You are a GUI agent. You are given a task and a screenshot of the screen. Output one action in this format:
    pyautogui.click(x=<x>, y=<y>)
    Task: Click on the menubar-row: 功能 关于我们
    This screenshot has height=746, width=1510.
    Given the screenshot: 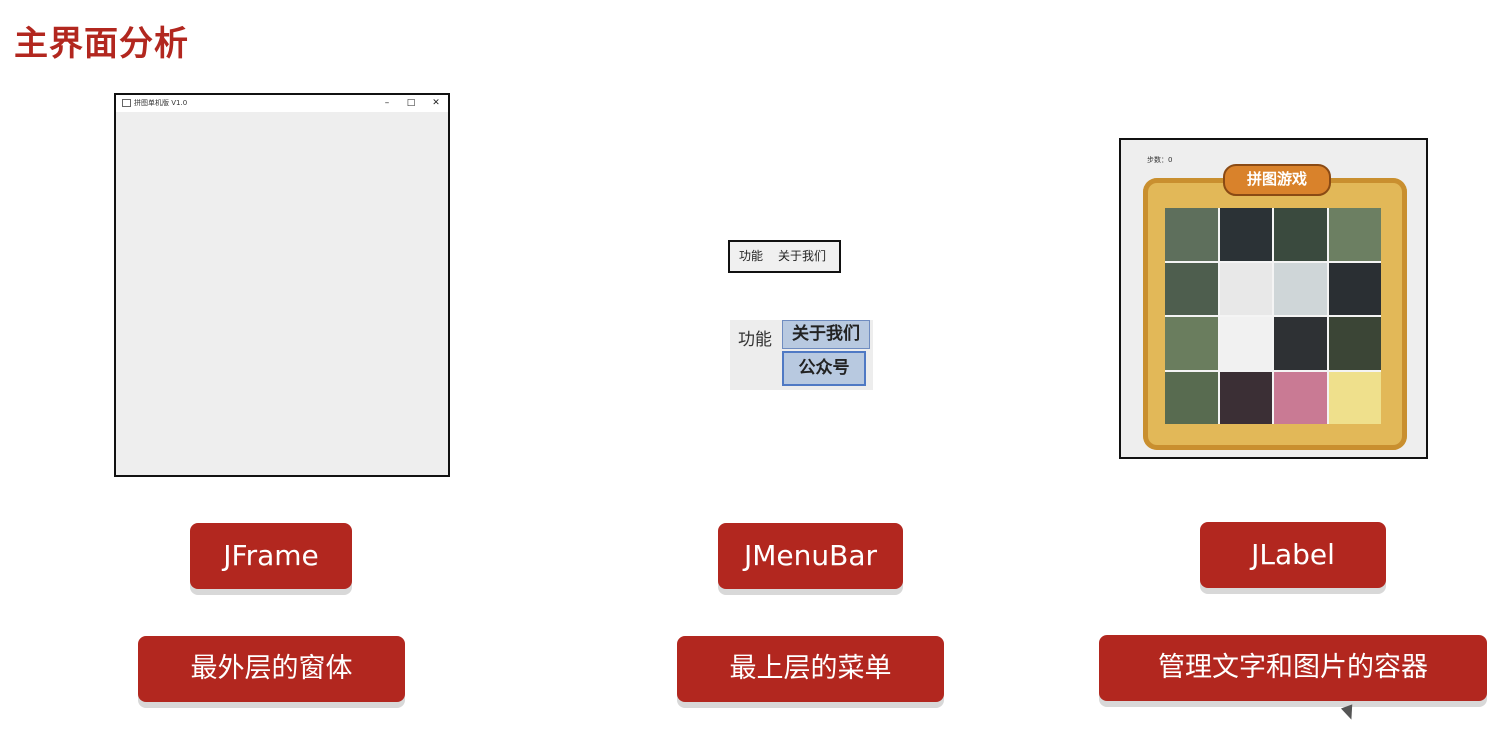 What is the action you would take?
    pyautogui.click(x=801, y=335)
    